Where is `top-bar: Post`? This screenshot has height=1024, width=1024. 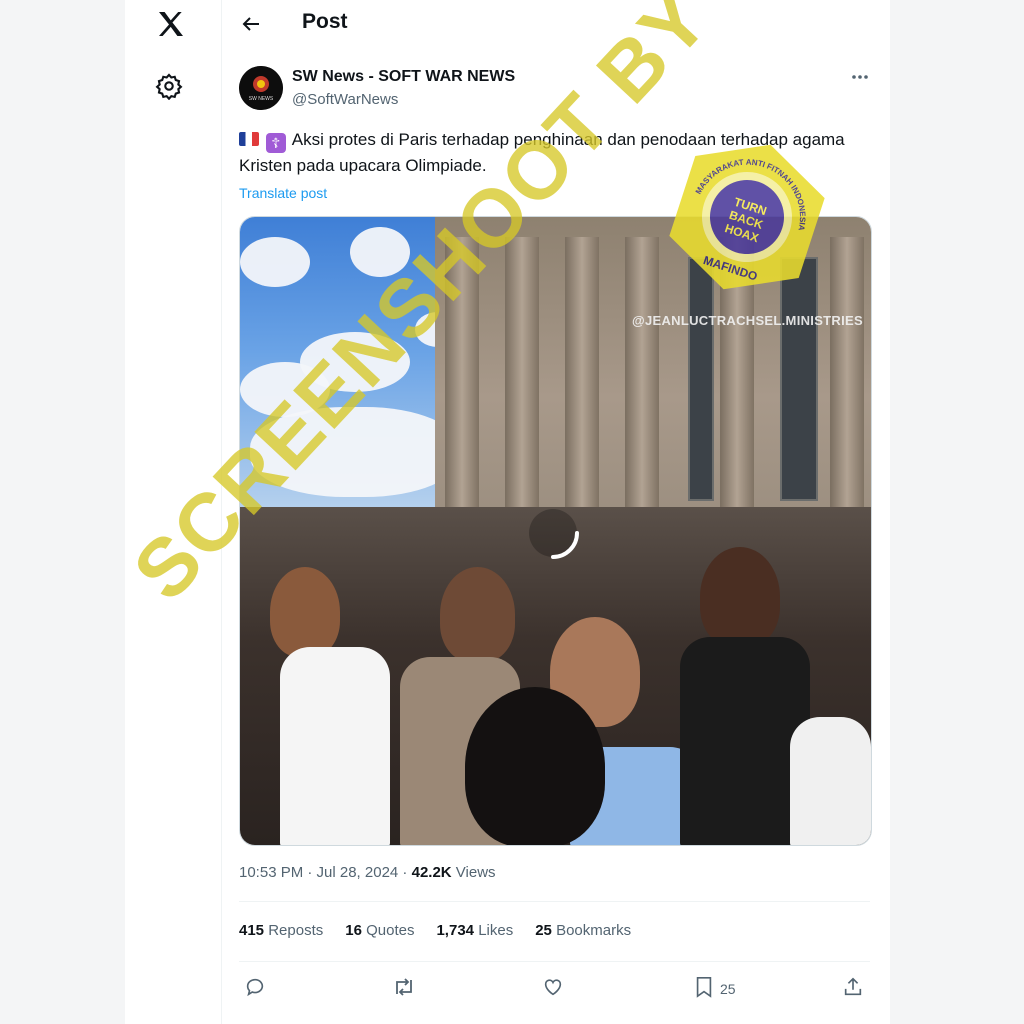 top-bar: Post is located at coordinates (556, 24).